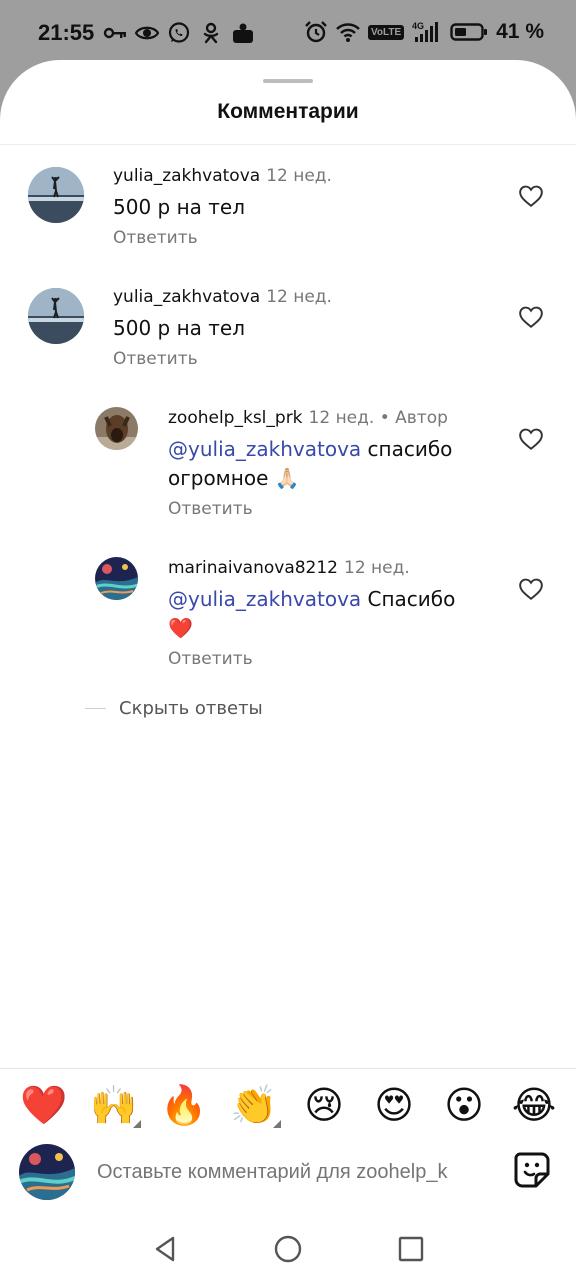  I want to click on emoji-bar: ❤️ 🙌 🔥 👏 😢 😍 😮 😂, so click(288, 1107).